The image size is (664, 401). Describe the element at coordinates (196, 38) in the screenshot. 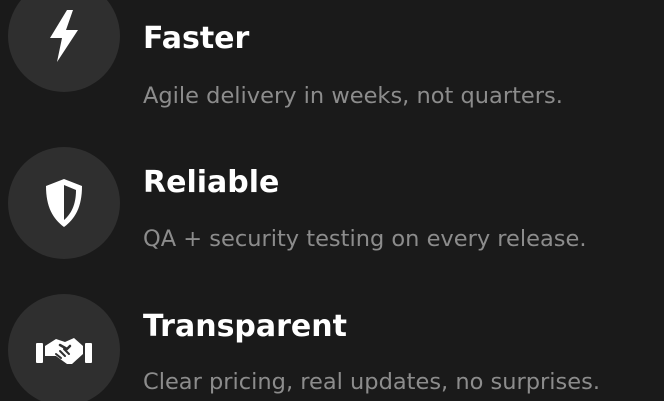

I see `feature-title: Faster` at that location.